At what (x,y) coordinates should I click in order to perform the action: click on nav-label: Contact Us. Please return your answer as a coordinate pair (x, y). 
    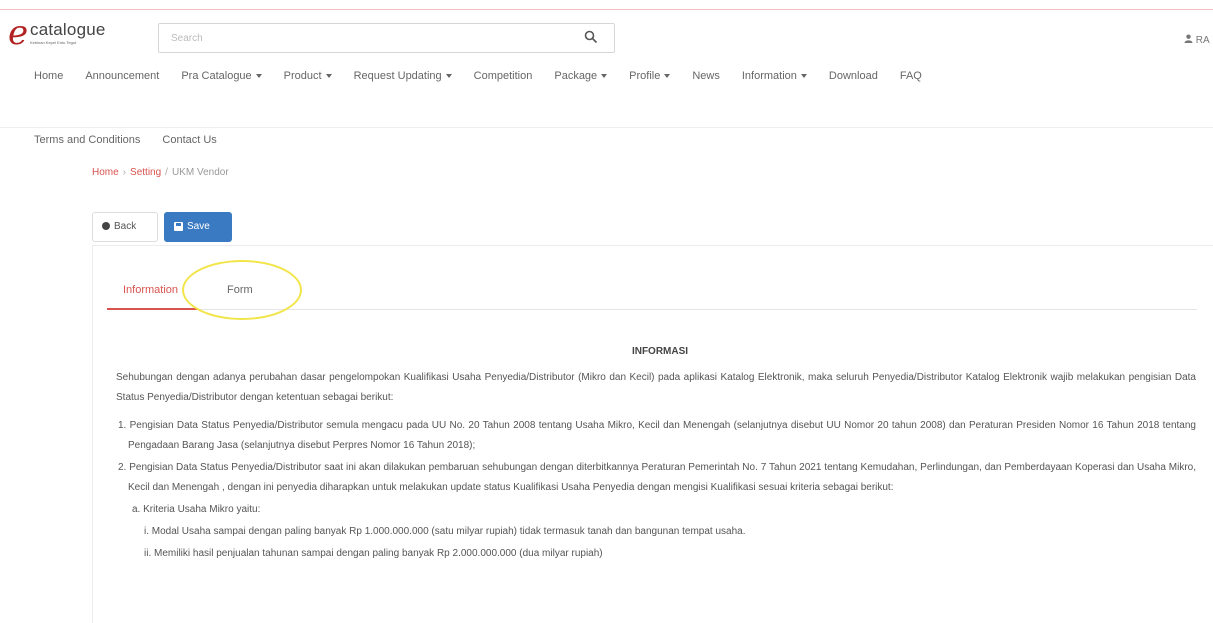
    Looking at the image, I should click on (189, 140).